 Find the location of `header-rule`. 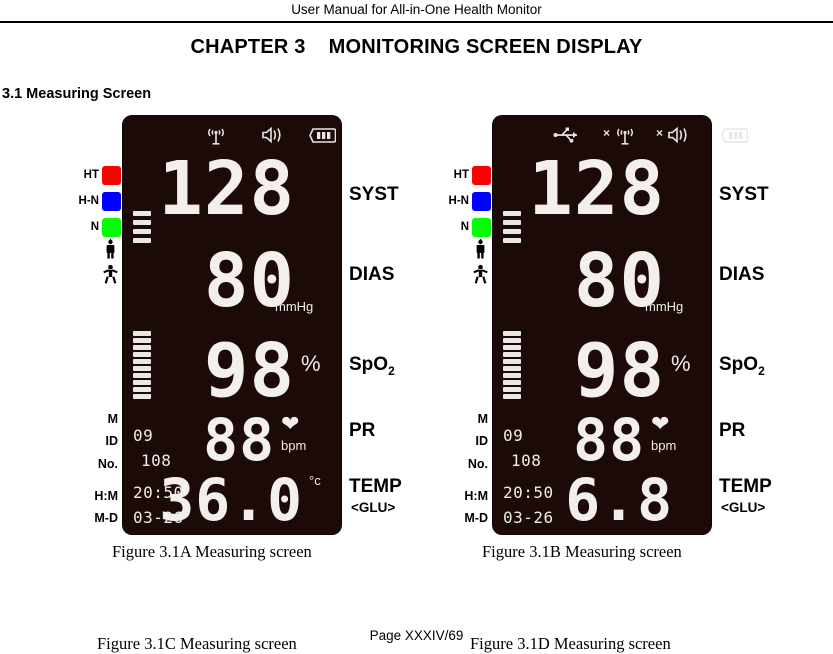

header-rule is located at coordinates (416, 22).